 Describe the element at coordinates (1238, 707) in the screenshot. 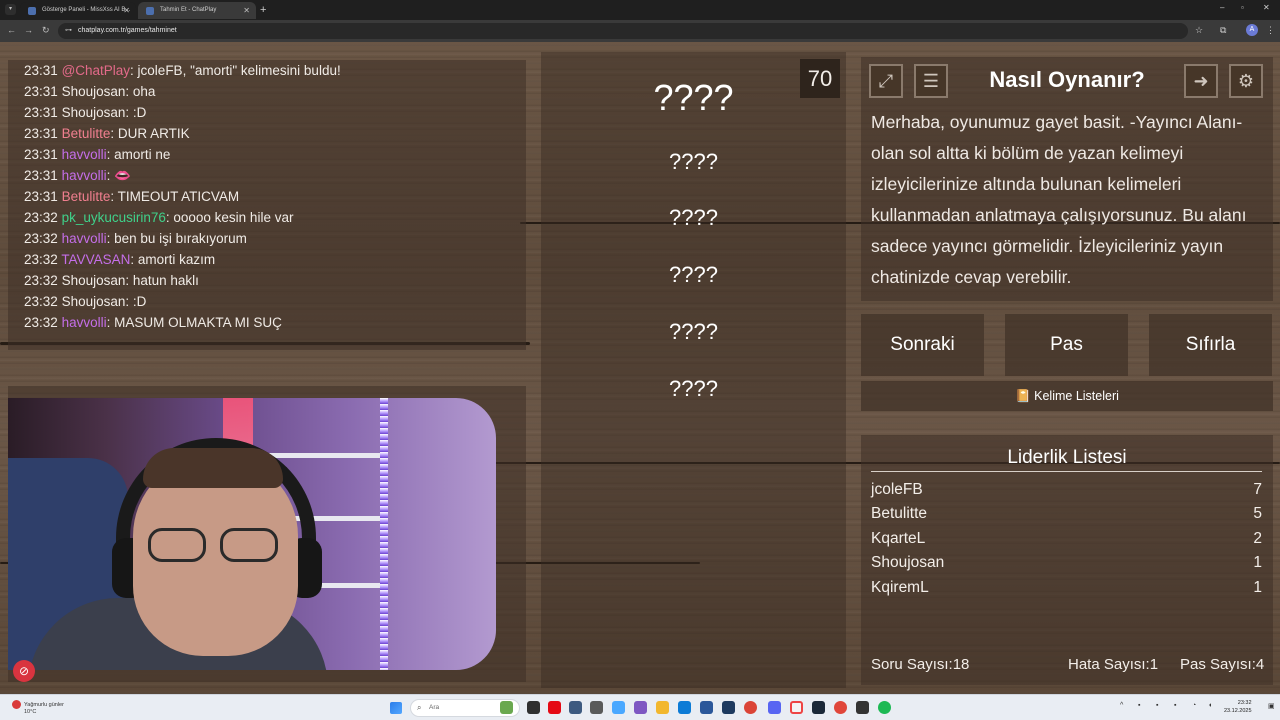

I see `clock: 23:32 23.12.2025` at that location.